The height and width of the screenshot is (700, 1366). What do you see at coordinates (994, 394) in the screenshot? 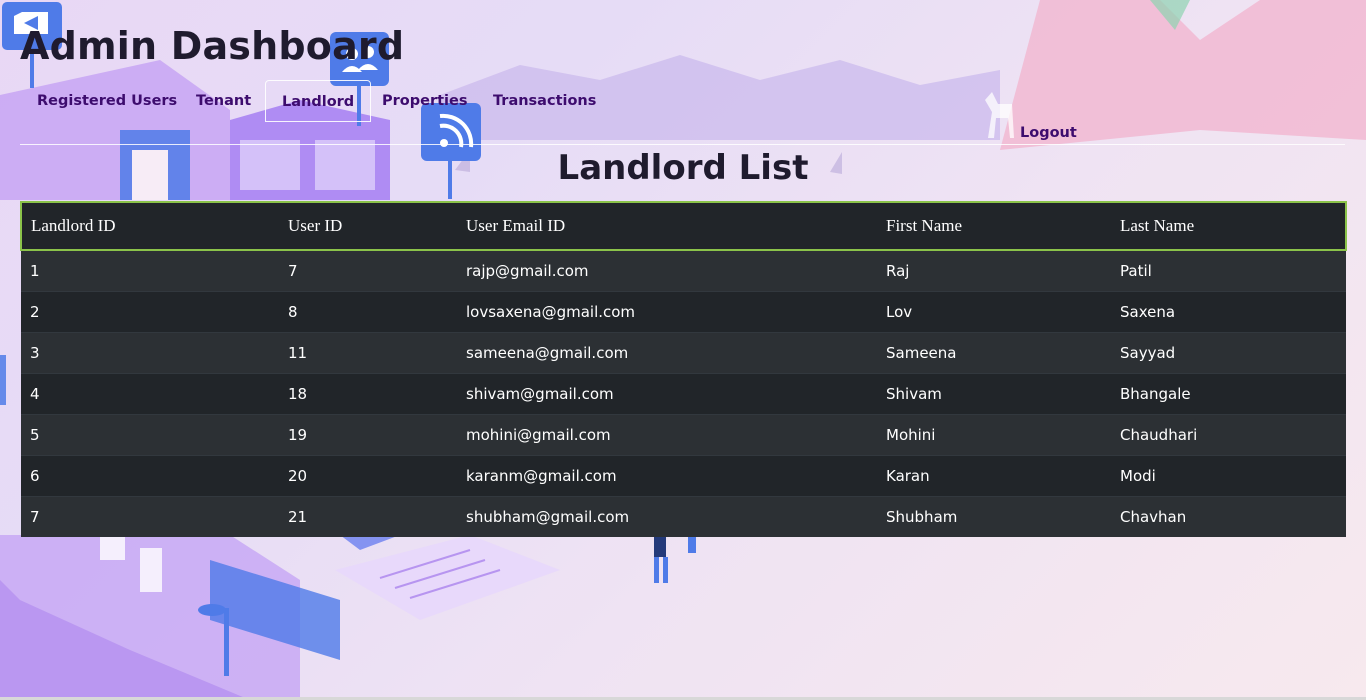
I see `cell-first-name: Shivam` at bounding box center [994, 394].